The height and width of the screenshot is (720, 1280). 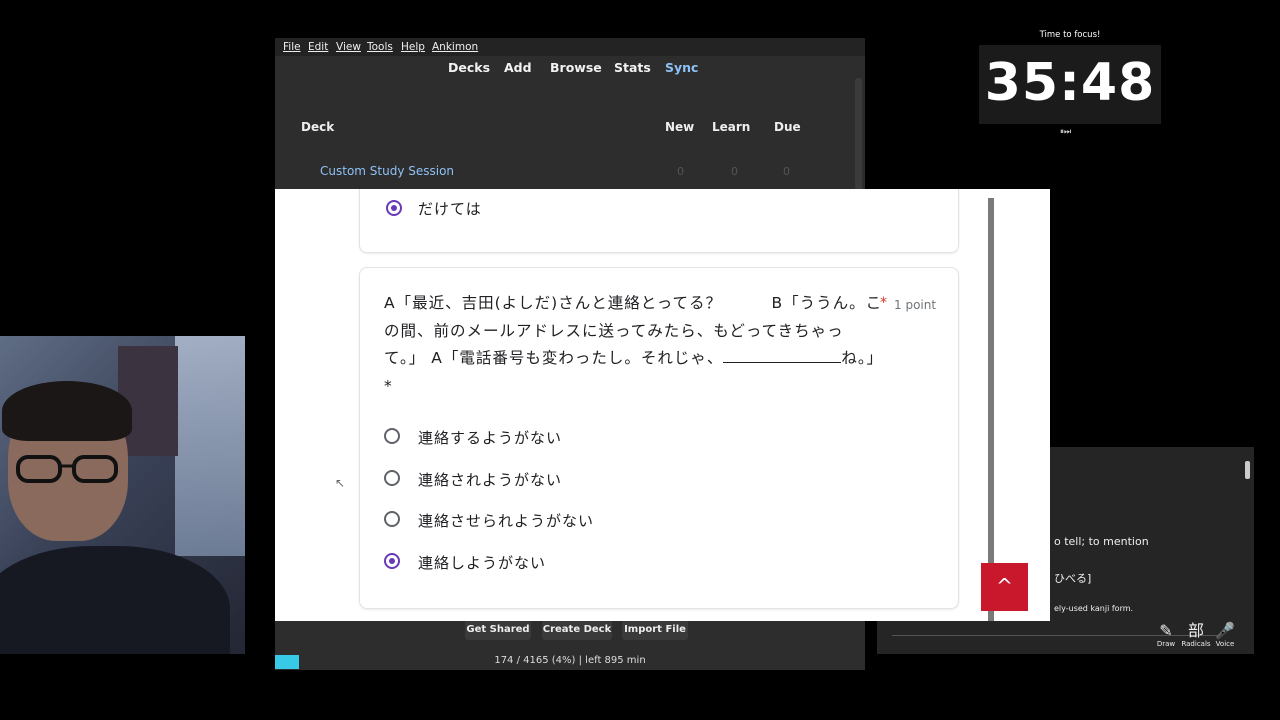 I want to click on previous-answer-radio, so click(x=394, y=208).